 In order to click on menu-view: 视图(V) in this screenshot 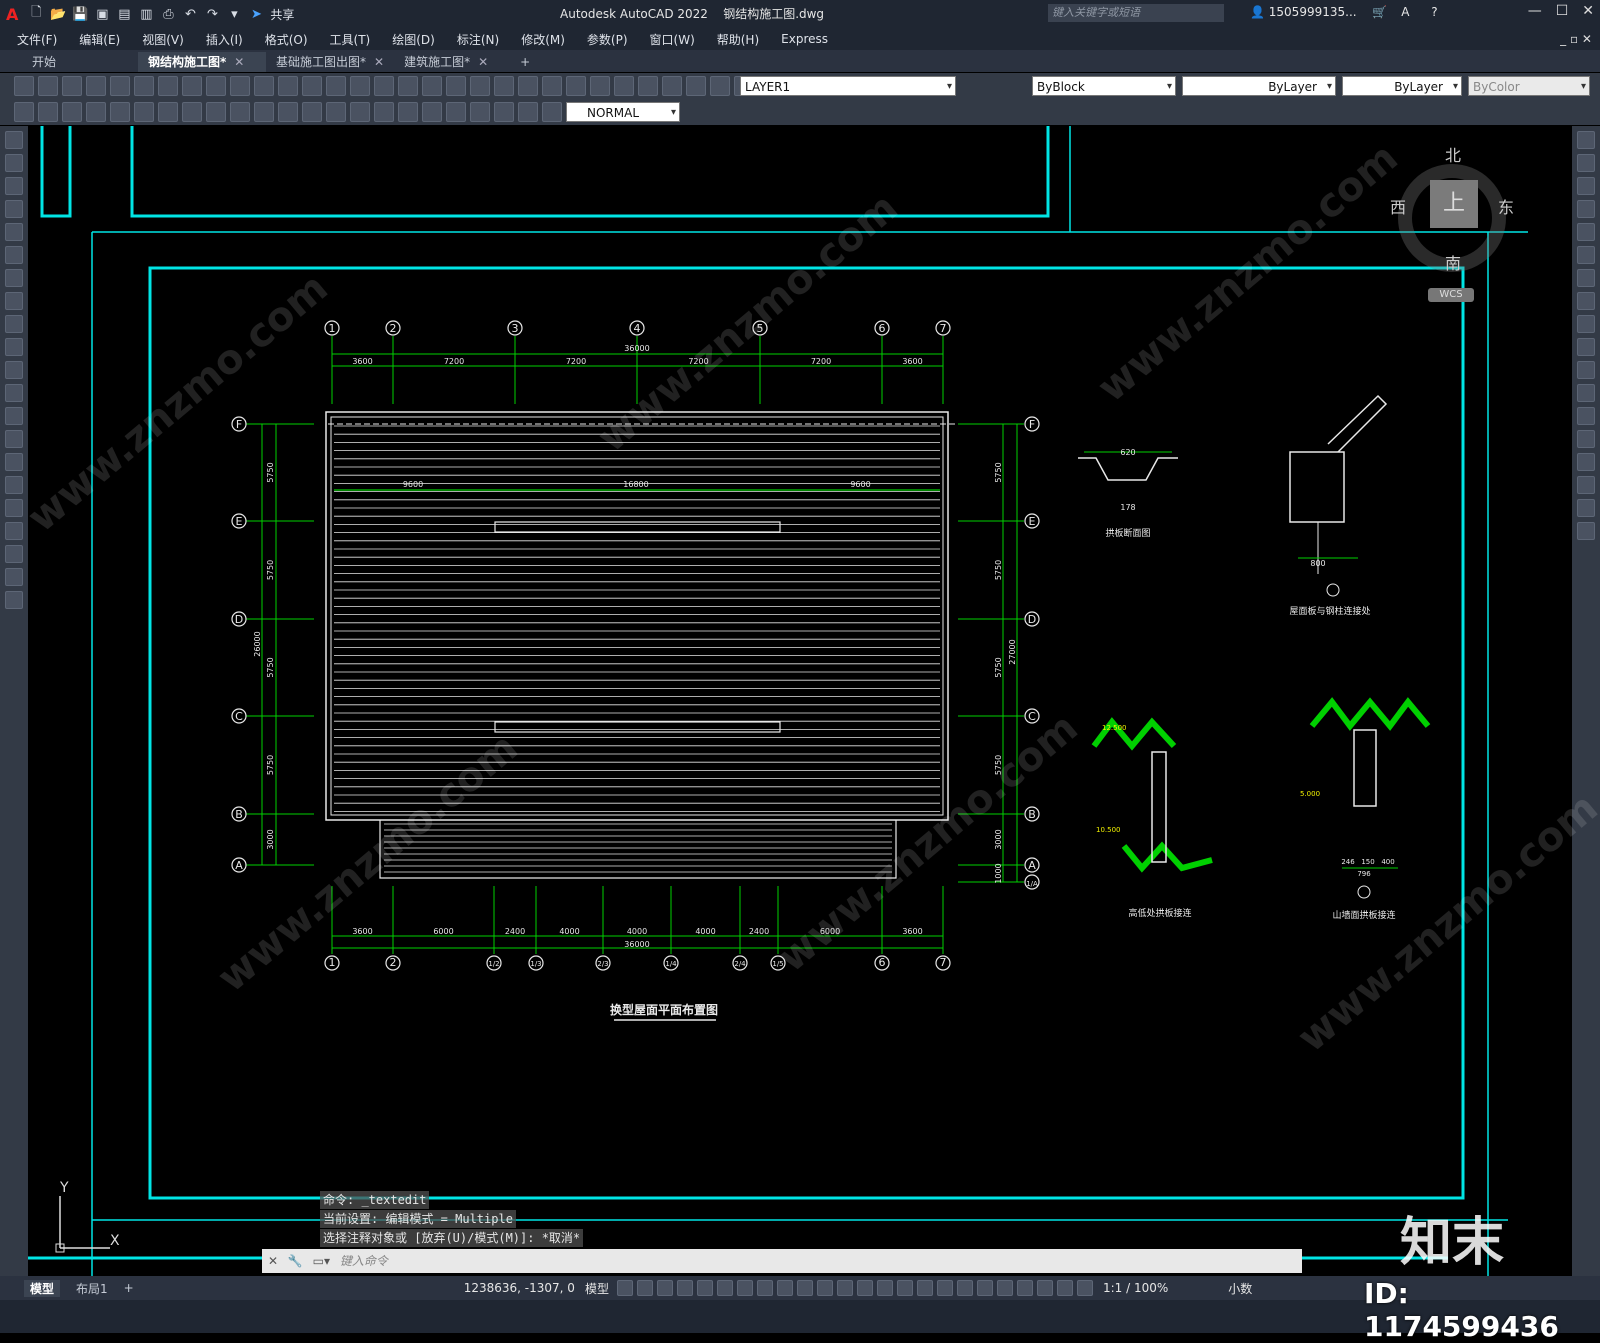, I will do `click(163, 39)`.